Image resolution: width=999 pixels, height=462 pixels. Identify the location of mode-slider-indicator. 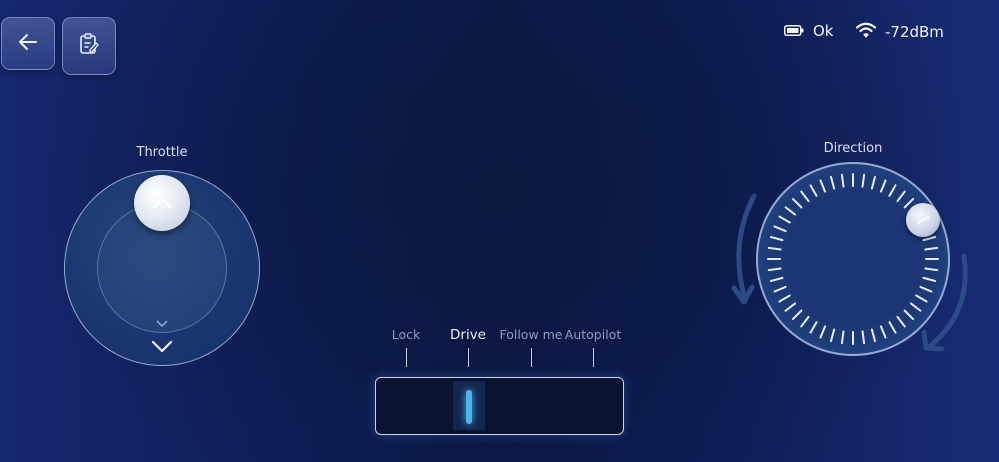
(469, 407).